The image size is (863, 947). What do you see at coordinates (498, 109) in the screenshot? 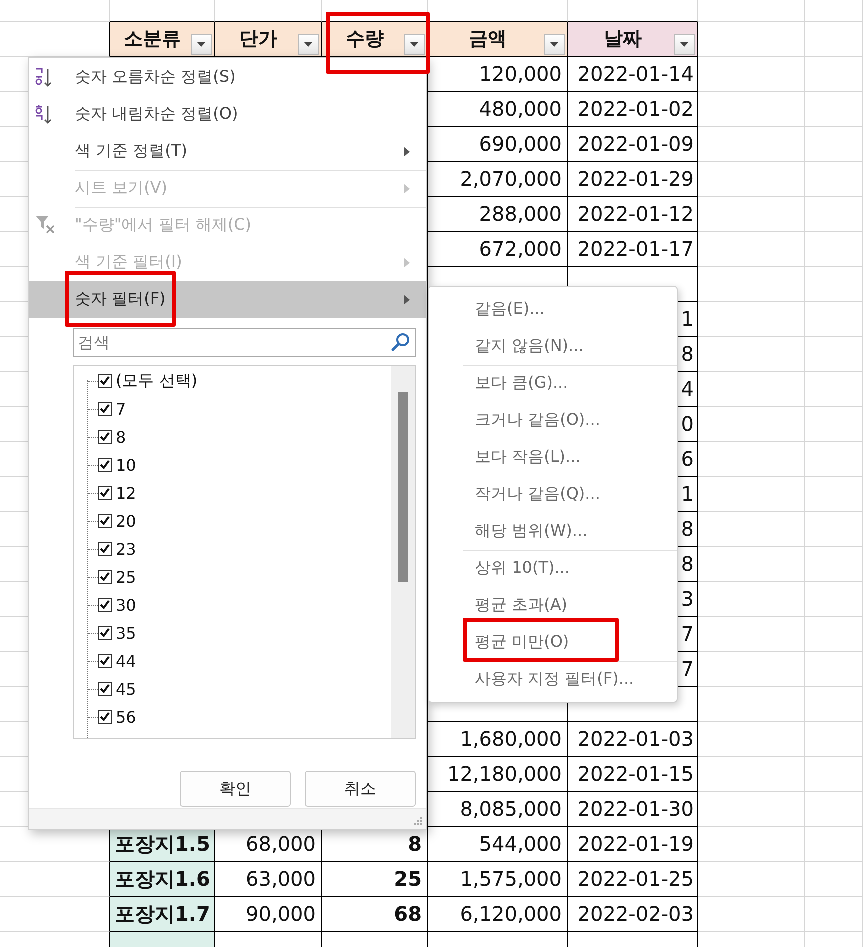
I see `table-cell: 480,000` at bounding box center [498, 109].